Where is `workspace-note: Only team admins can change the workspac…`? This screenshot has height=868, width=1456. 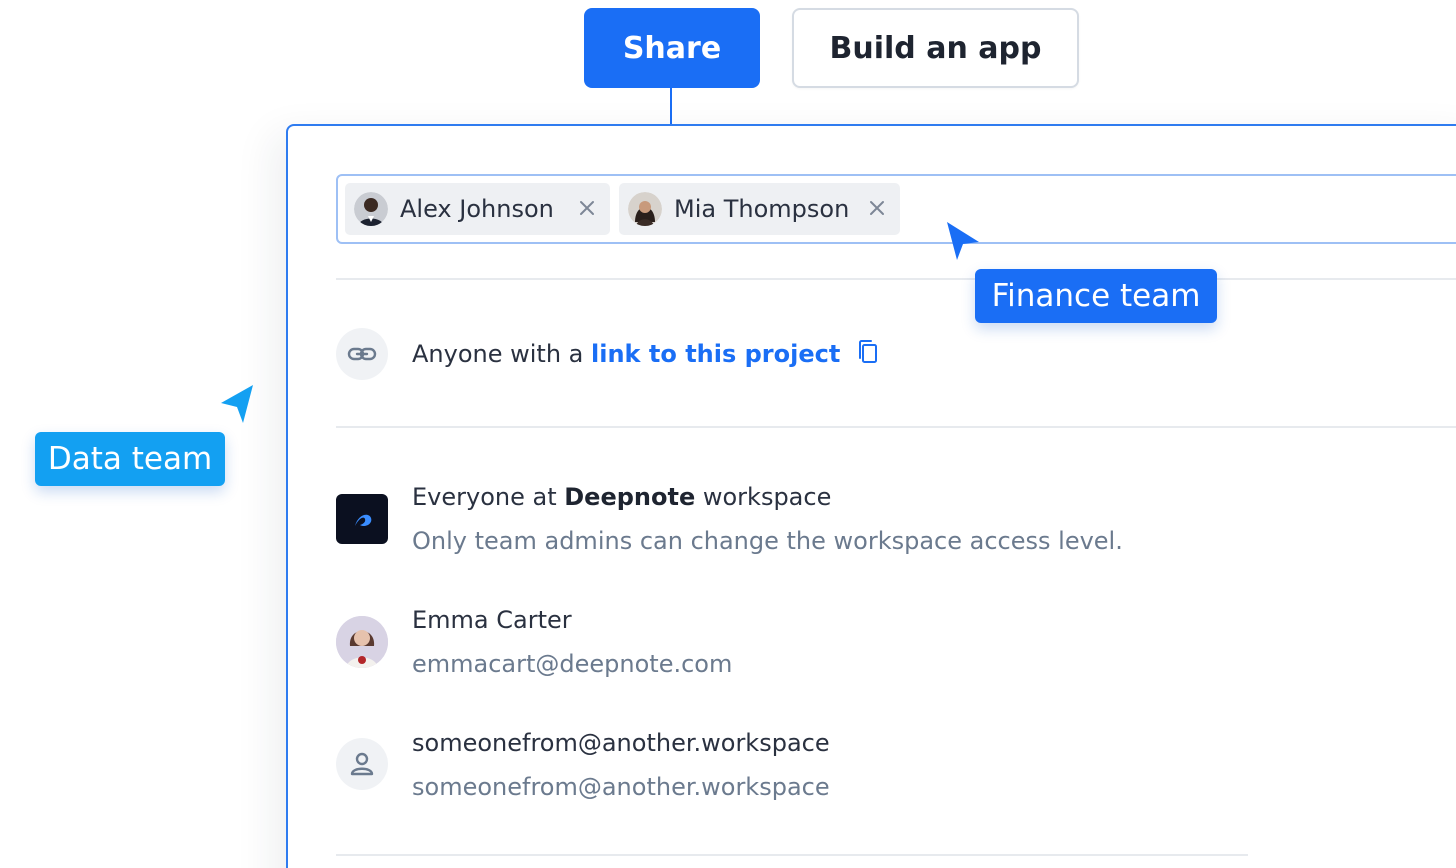 workspace-note: Only team admins can change the workspac… is located at coordinates (767, 541).